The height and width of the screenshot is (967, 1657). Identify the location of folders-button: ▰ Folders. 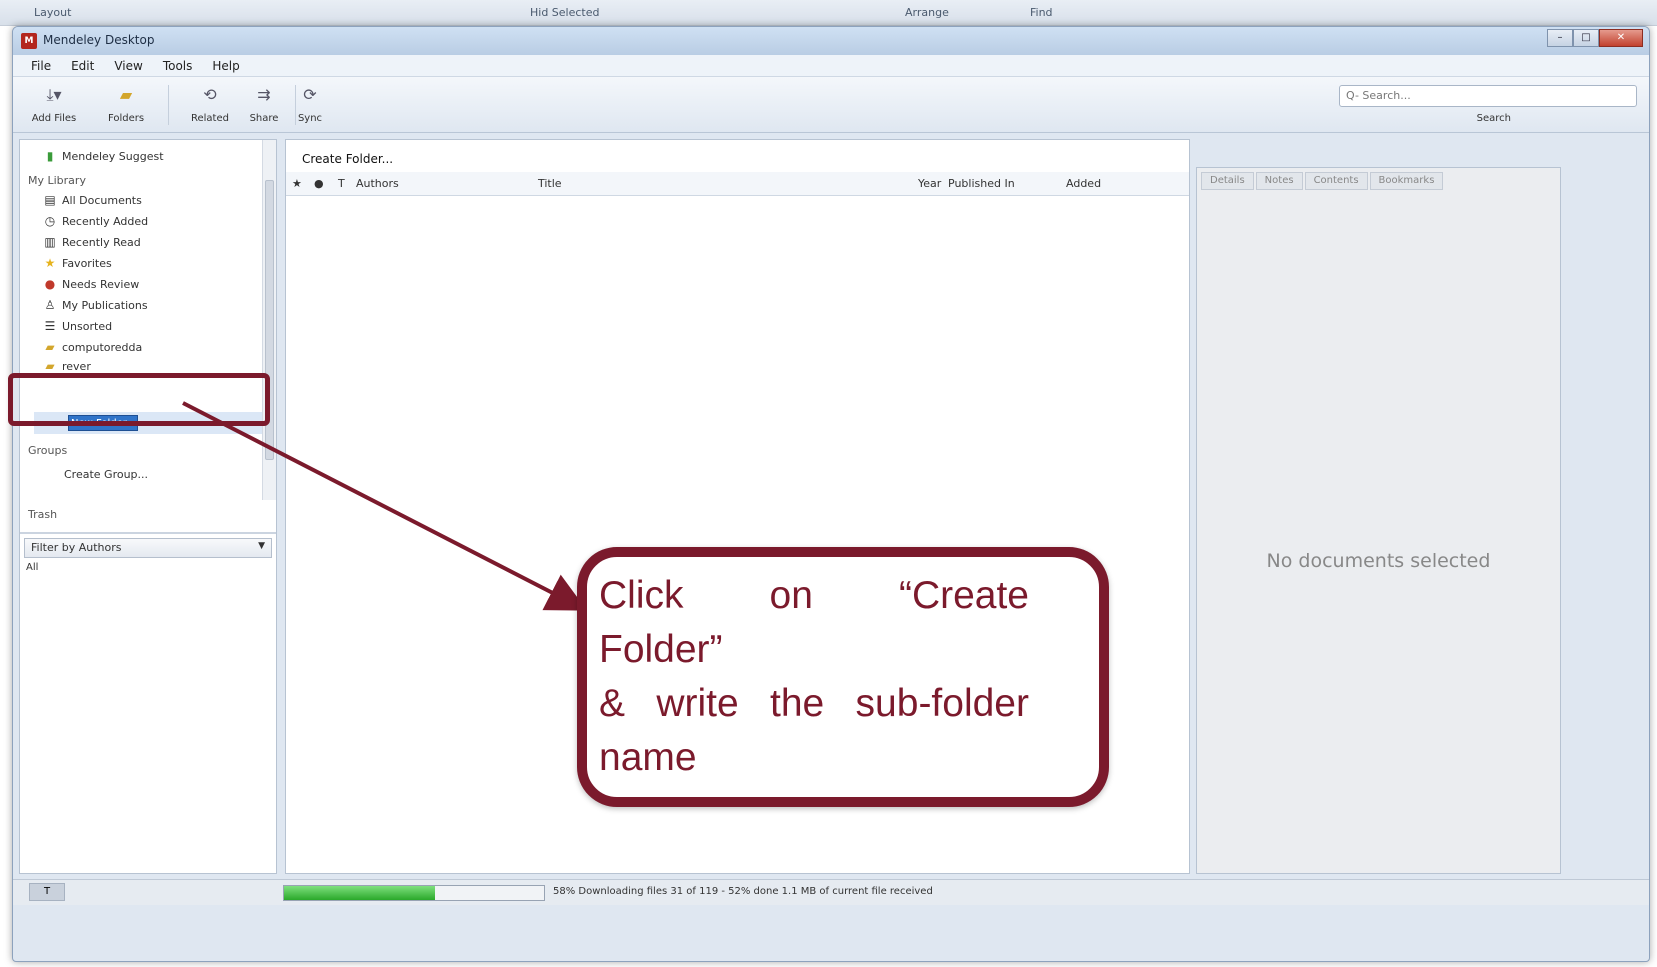
(126, 105).